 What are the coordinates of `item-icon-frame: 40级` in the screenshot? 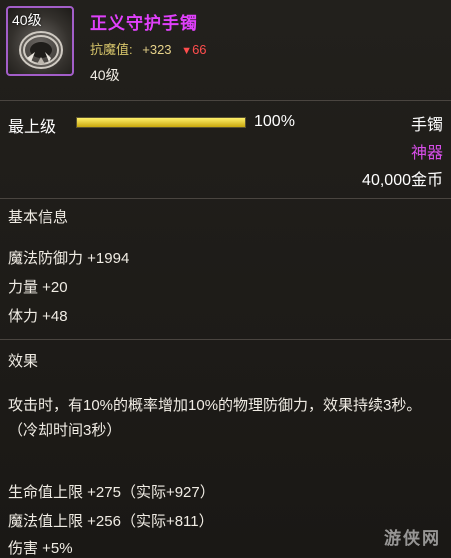 It's located at (40, 41).